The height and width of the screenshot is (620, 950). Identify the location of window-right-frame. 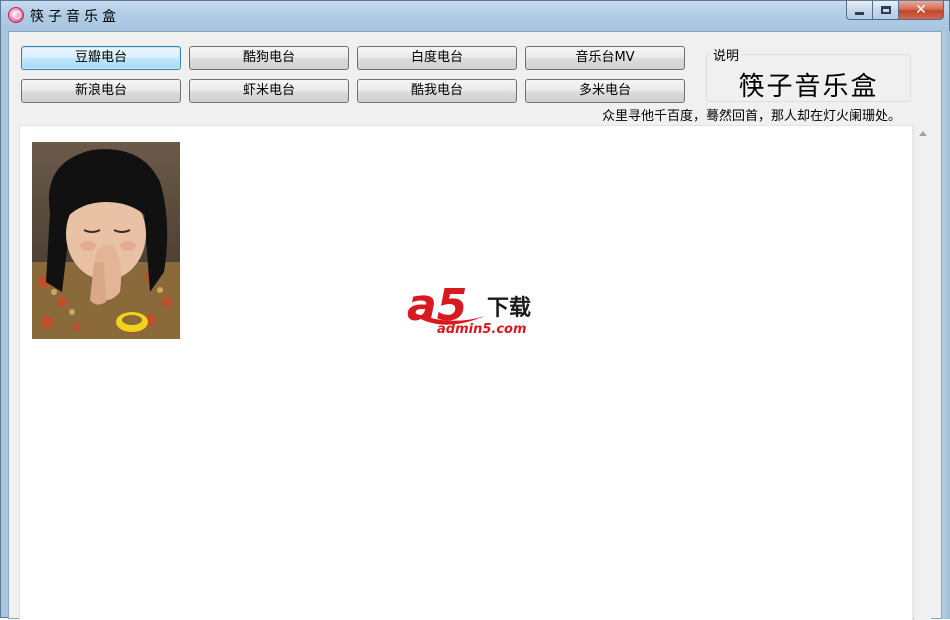
(946, 325).